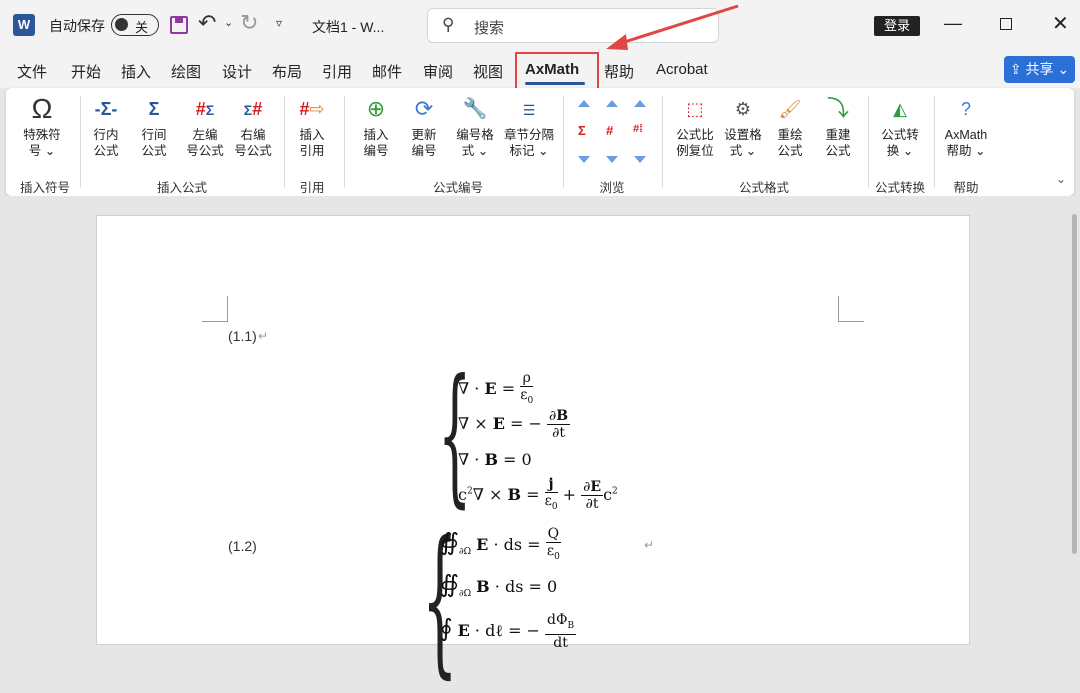 The width and height of the screenshot is (1080, 693). Describe the element at coordinates (77, 26) in the screenshot. I see `autosave-label: 自动保存` at that location.